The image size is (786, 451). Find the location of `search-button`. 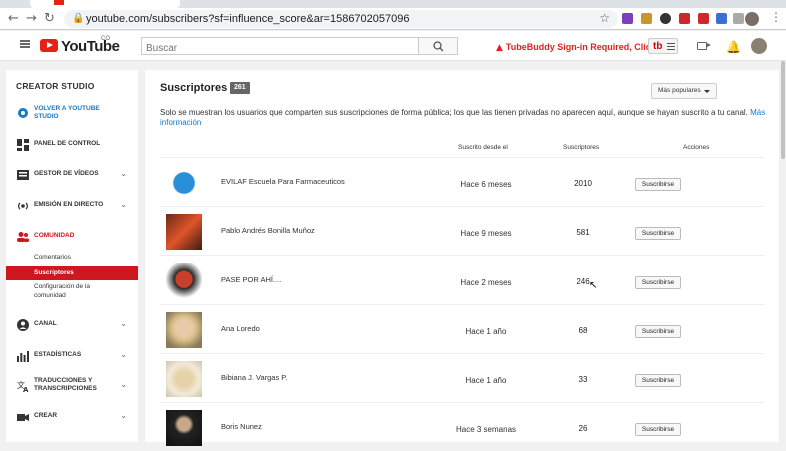

search-button is located at coordinates (438, 46).